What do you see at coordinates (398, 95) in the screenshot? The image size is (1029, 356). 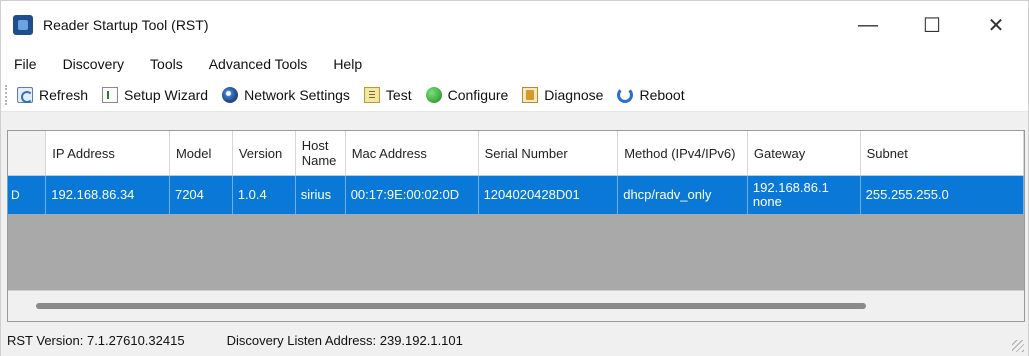 I see `test-label: Test` at bounding box center [398, 95].